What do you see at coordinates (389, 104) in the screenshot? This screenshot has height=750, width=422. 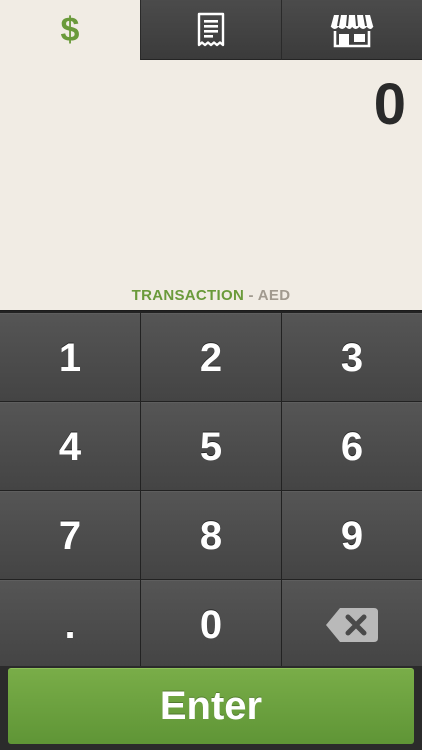 I see `amount-value: 0` at bounding box center [389, 104].